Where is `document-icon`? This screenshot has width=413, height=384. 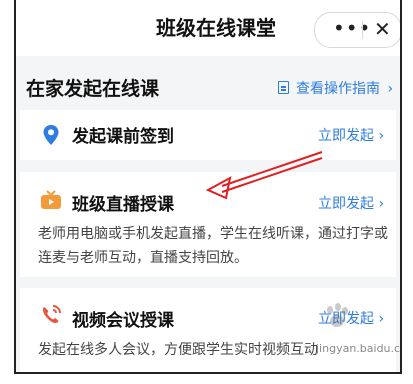
document-icon is located at coordinates (283, 87).